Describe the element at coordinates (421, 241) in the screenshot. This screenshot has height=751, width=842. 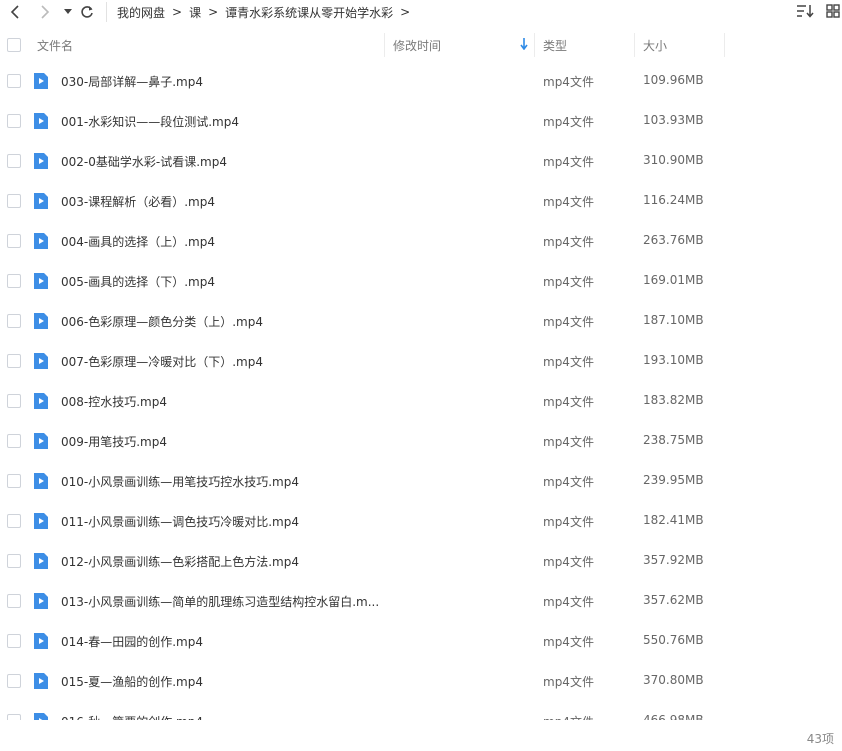
I see `table-row: 004-画具的选择（上）.mp4 mp4文件 263.76MB` at that location.